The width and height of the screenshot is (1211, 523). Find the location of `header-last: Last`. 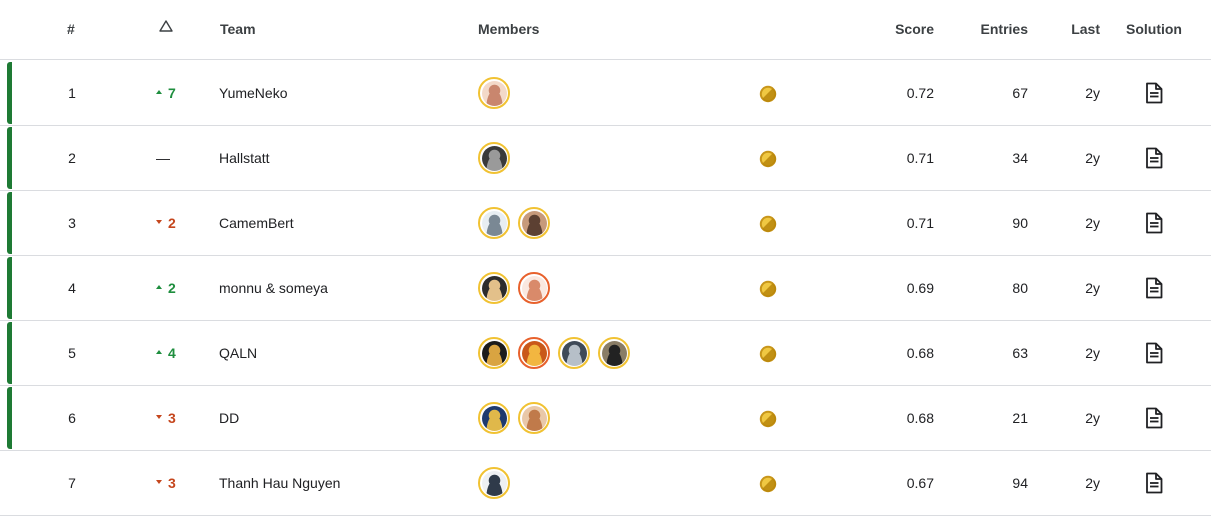

header-last: Last is located at coordinates (1080, 29).